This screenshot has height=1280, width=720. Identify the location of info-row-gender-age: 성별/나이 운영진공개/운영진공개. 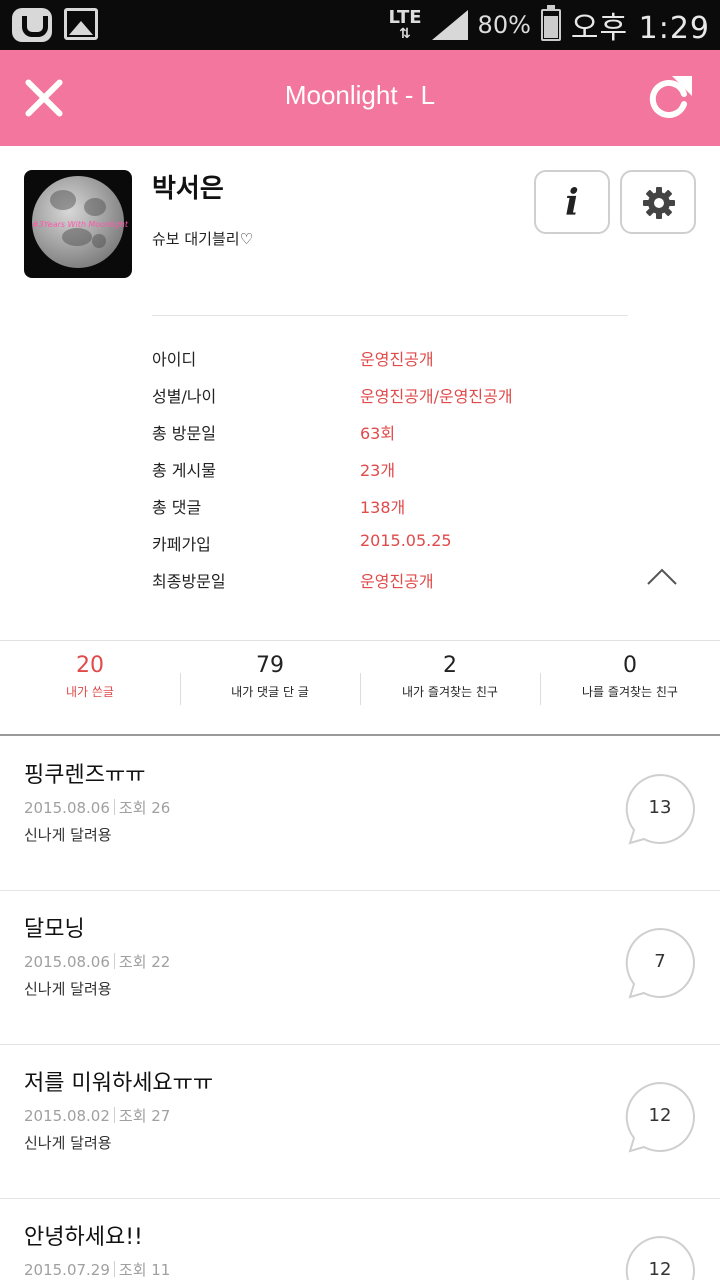
(392, 398).